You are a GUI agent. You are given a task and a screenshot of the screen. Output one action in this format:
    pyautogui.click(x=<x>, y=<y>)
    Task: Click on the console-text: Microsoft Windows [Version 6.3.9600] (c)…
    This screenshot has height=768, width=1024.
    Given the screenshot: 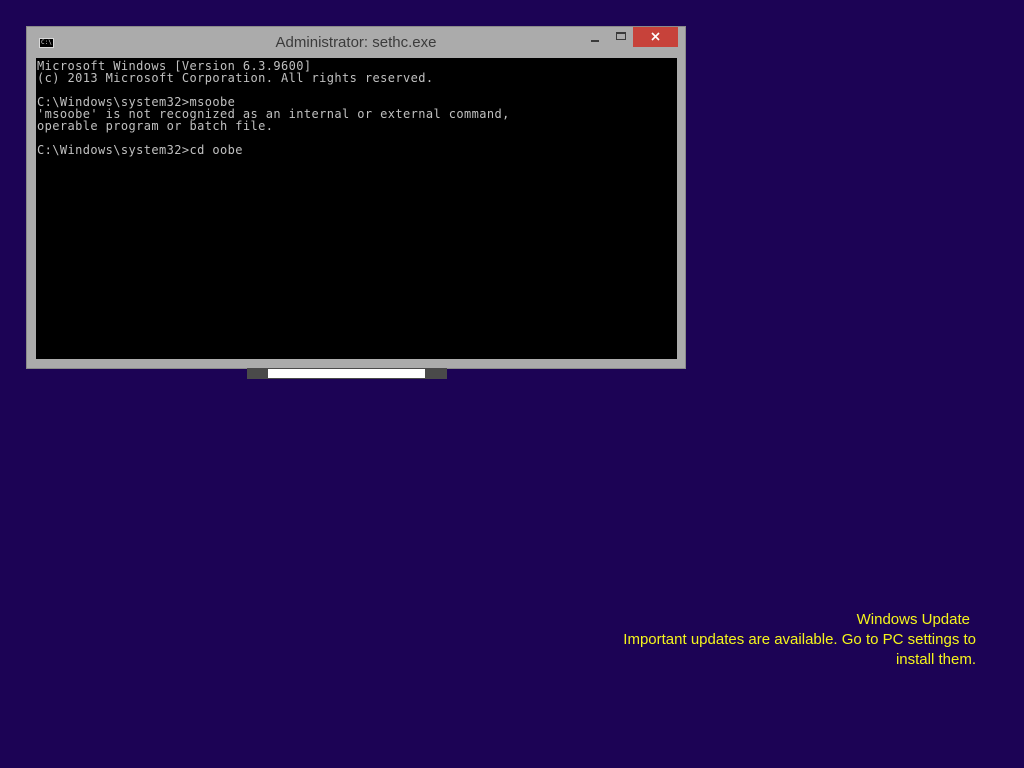 What is the action you would take?
    pyautogui.click(x=356, y=107)
    